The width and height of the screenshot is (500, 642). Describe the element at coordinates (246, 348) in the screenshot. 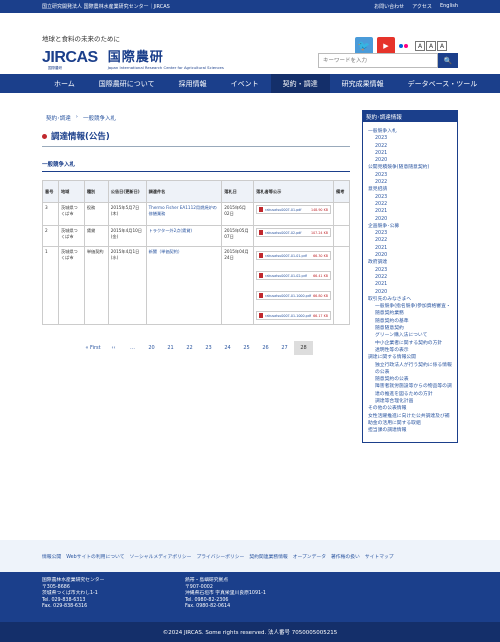

I see `pager-page: 25` at that location.